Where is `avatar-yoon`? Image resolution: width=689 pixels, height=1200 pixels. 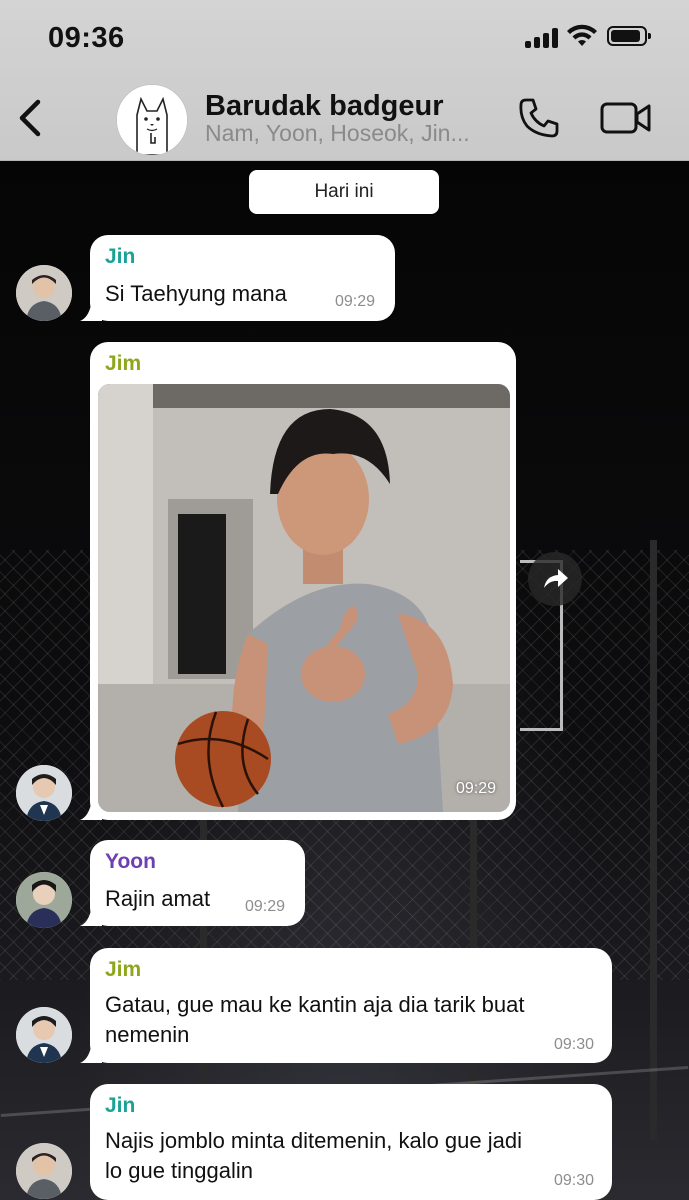 avatar-yoon is located at coordinates (44, 900).